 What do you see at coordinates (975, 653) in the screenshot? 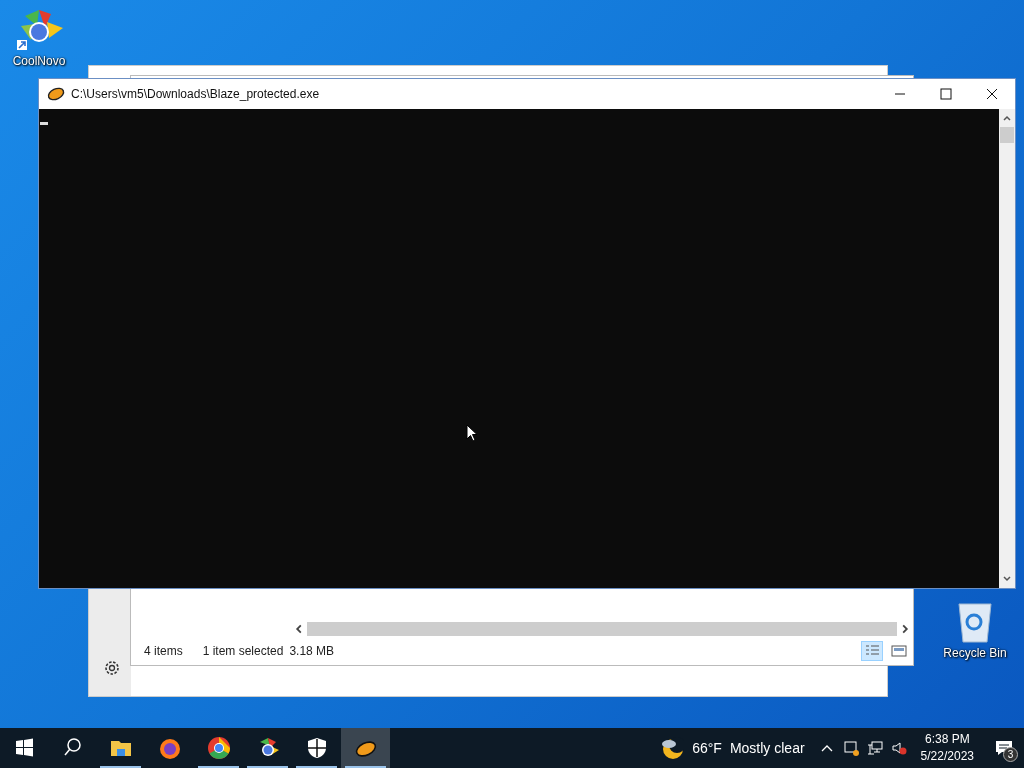
I see `icon-label: Recycle Bin` at bounding box center [975, 653].